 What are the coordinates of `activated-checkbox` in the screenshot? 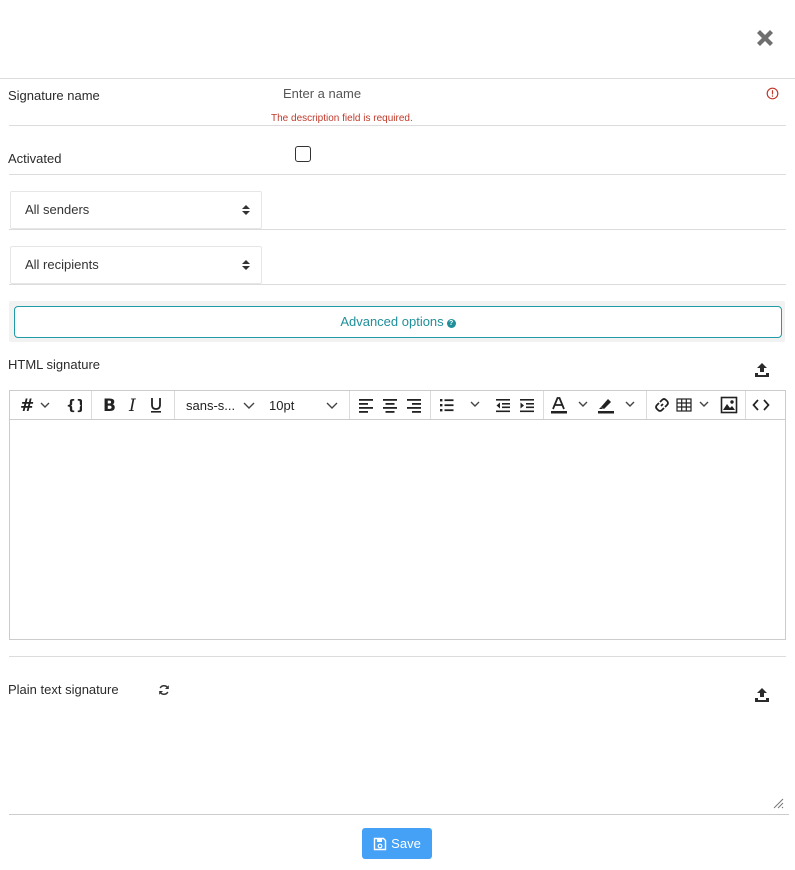 It's located at (303, 154).